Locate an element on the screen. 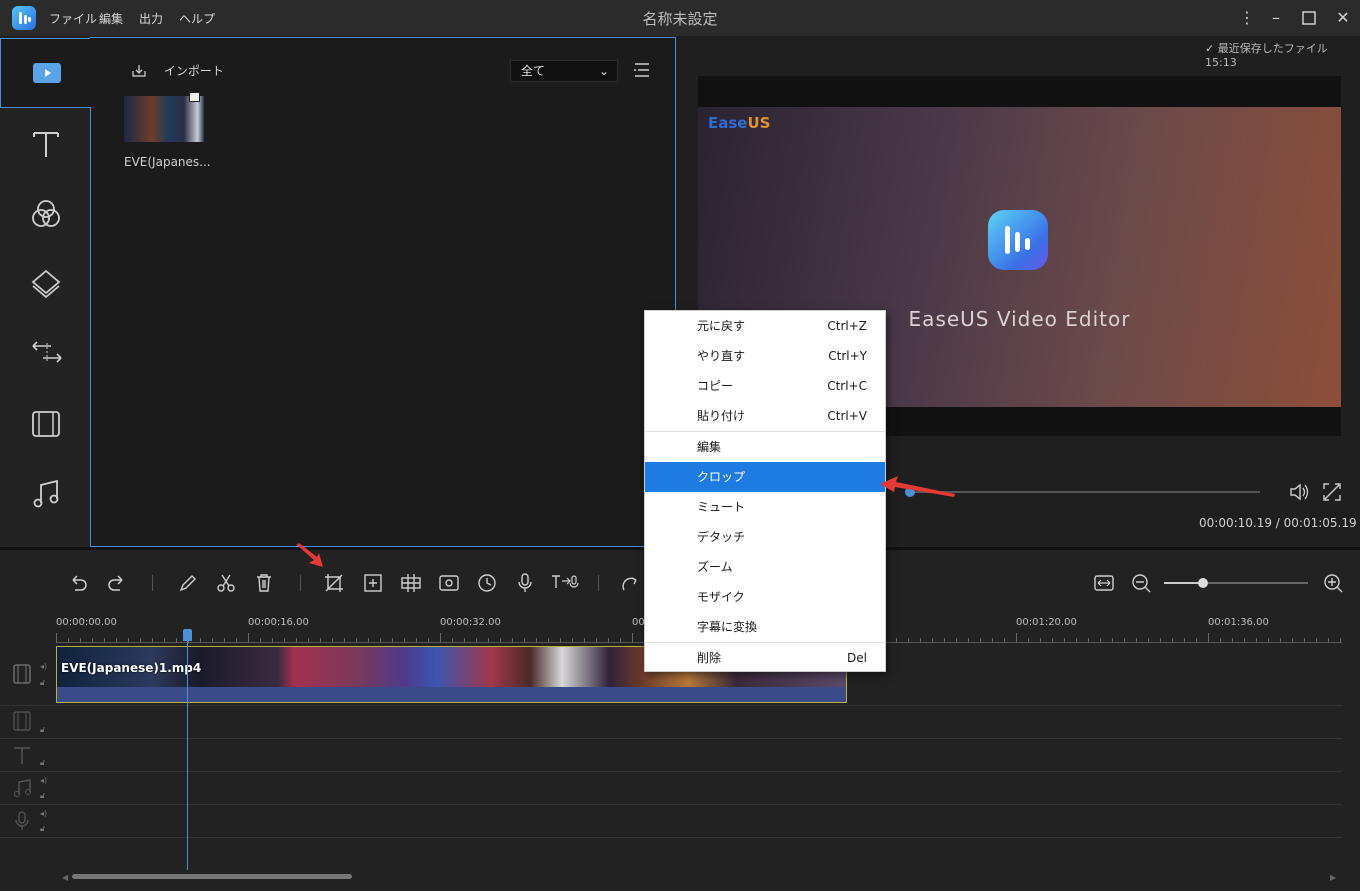  freeze-frame-icon is located at coordinates (449, 583).